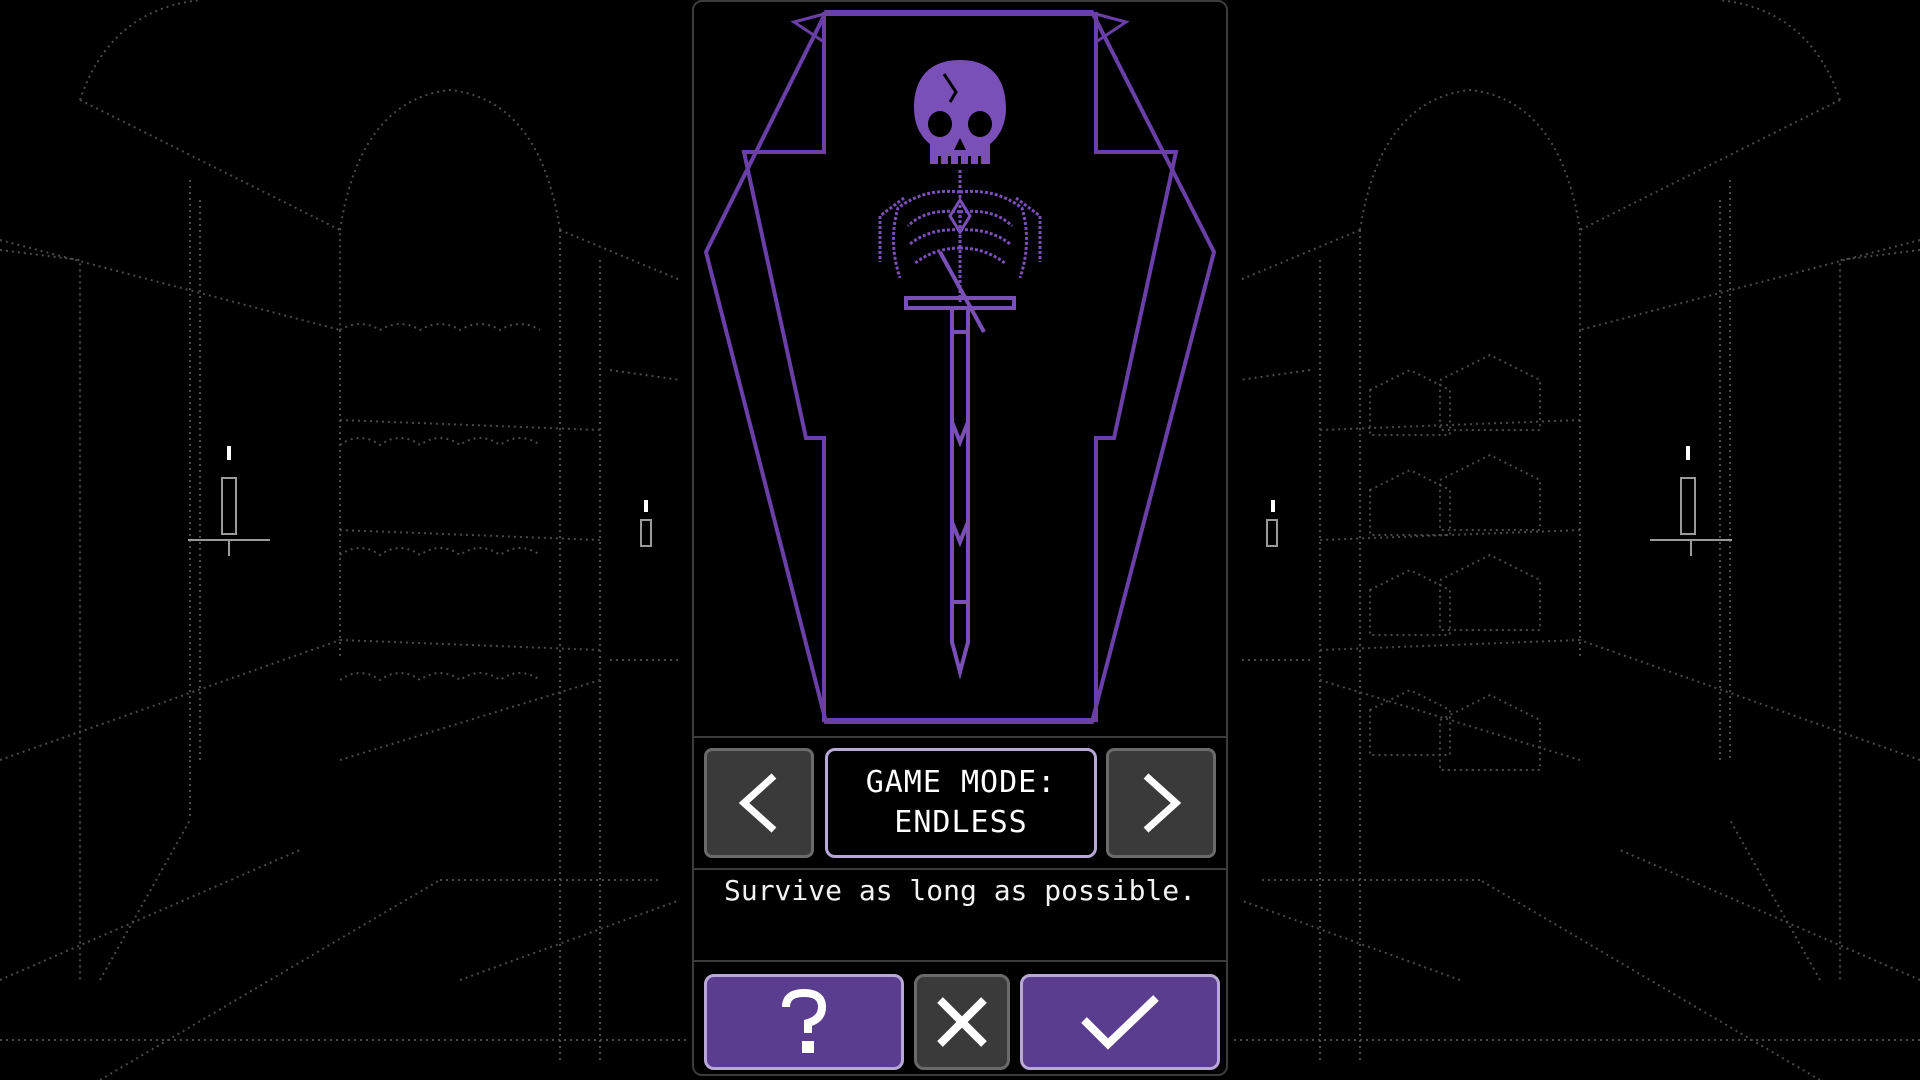  Describe the element at coordinates (959, 890) in the screenshot. I see `mode-description: Survive as long as possible.` at that location.